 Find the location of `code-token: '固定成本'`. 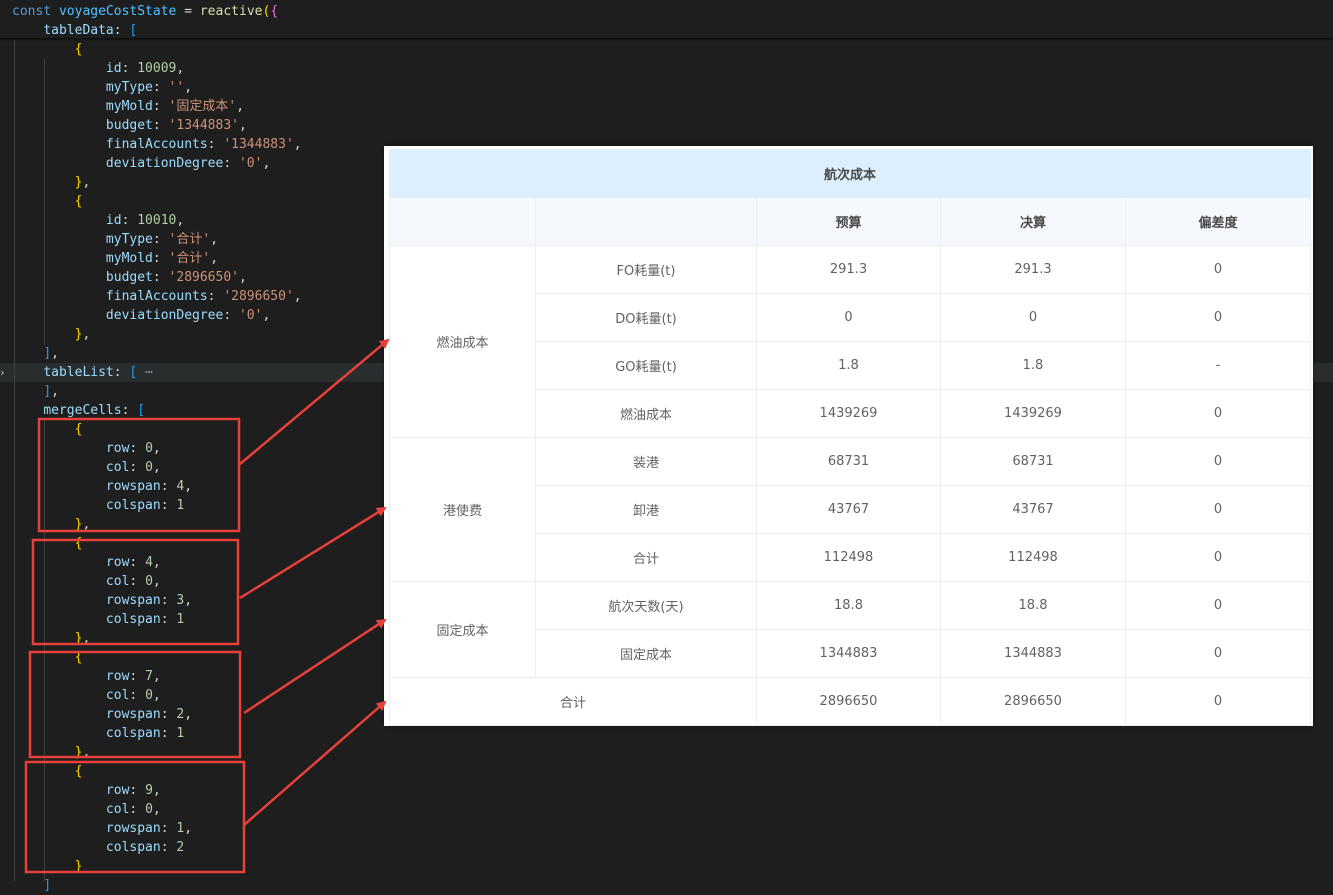

code-token: '固定成本' is located at coordinates (202, 106).